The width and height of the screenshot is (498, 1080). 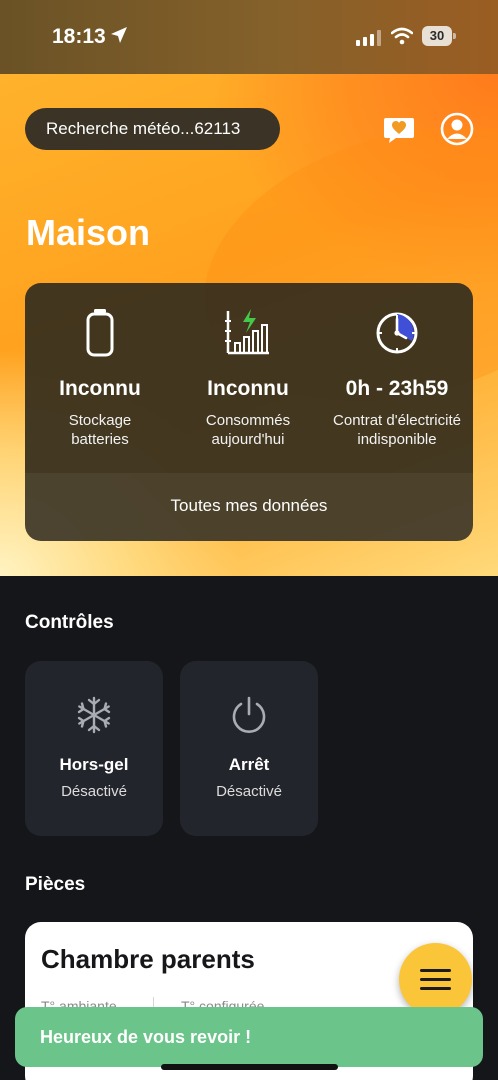 I want to click on home-indicator, so click(x=249, y=1067).